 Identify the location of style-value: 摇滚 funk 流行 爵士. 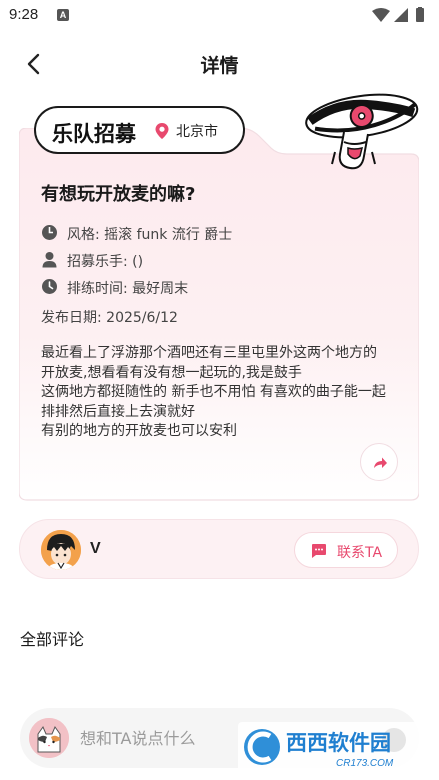
(168, 235).